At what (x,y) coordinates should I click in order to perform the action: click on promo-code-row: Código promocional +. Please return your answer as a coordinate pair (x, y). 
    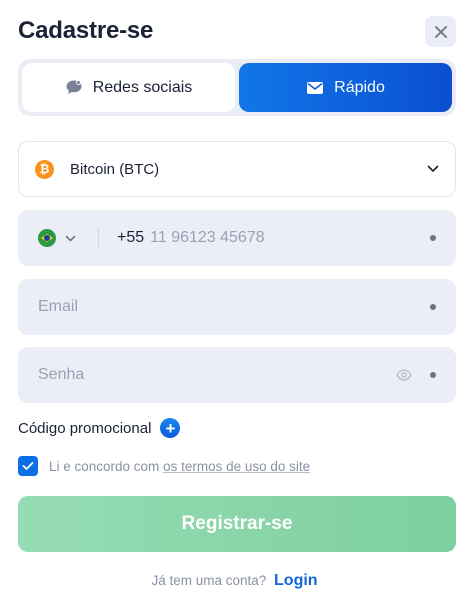
    Looking at the image, I should click on (99, 428).